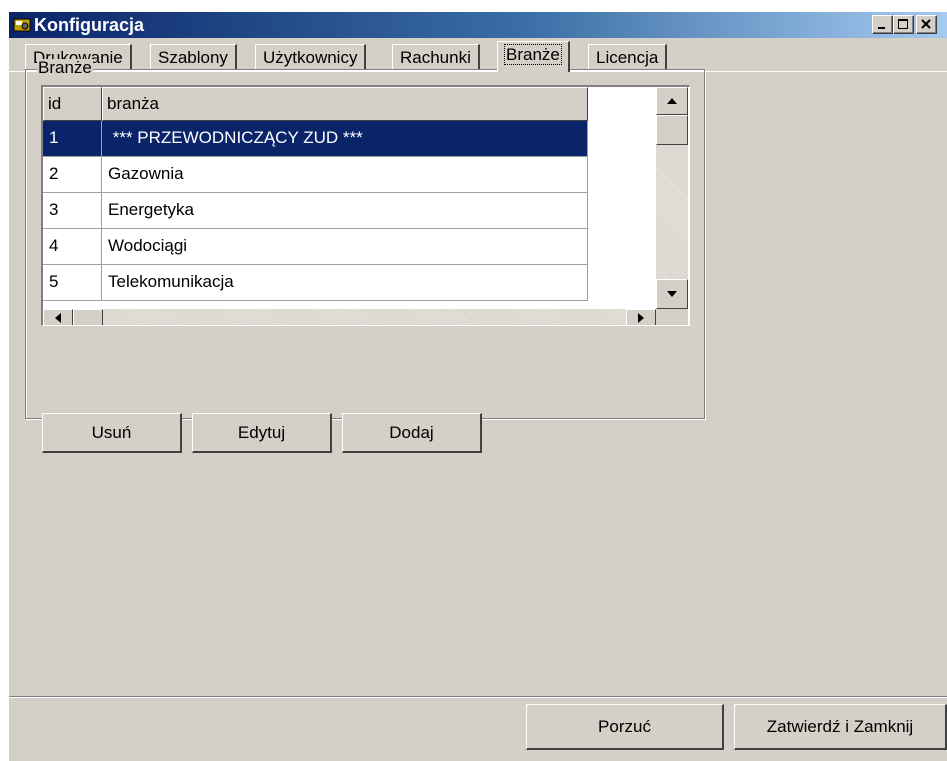 The height and width of the screenshot is (761, 947). I want to click on maximize-icon, so click(903, 24).